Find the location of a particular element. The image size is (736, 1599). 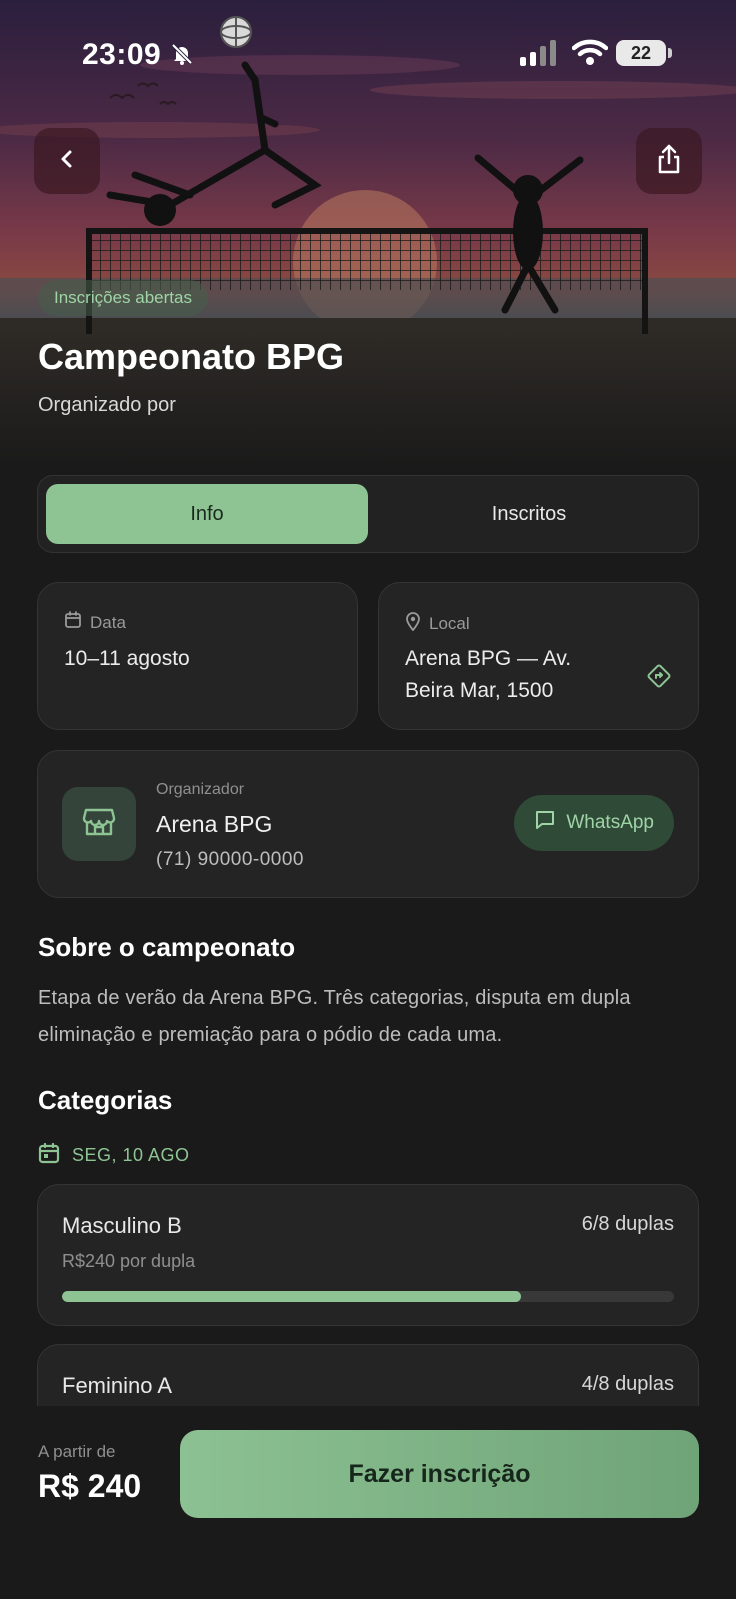

date-label: Data is located at coordinates (95, 622).